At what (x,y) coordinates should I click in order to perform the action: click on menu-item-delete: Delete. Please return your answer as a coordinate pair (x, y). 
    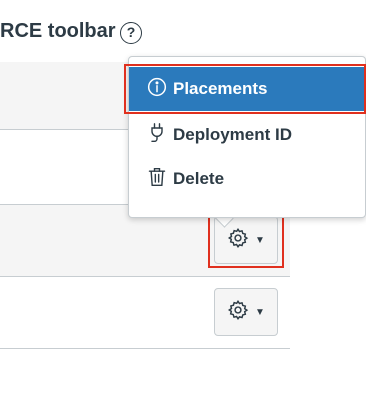
    Looking at the image, I should click on (247, 179).